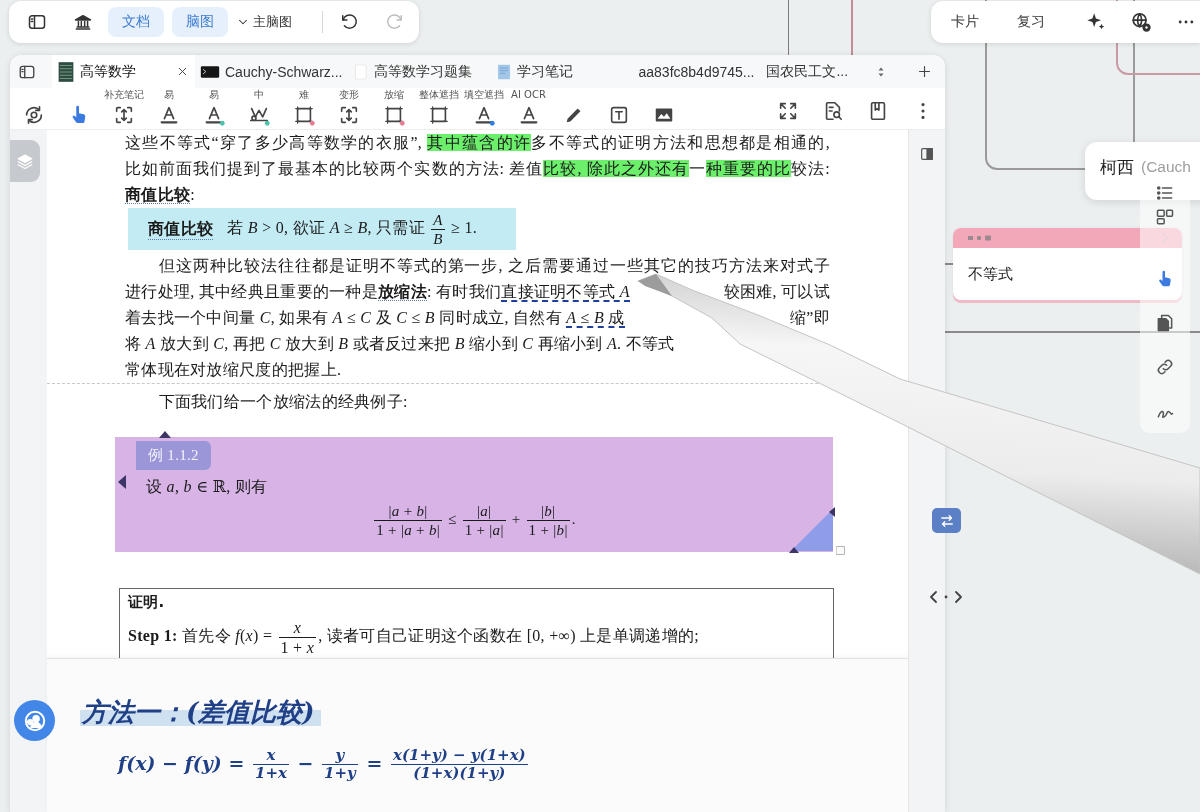  Describe the element at coordinates (528, 108) in the screenshot. I see `tool-button: AI OCR` at that location.